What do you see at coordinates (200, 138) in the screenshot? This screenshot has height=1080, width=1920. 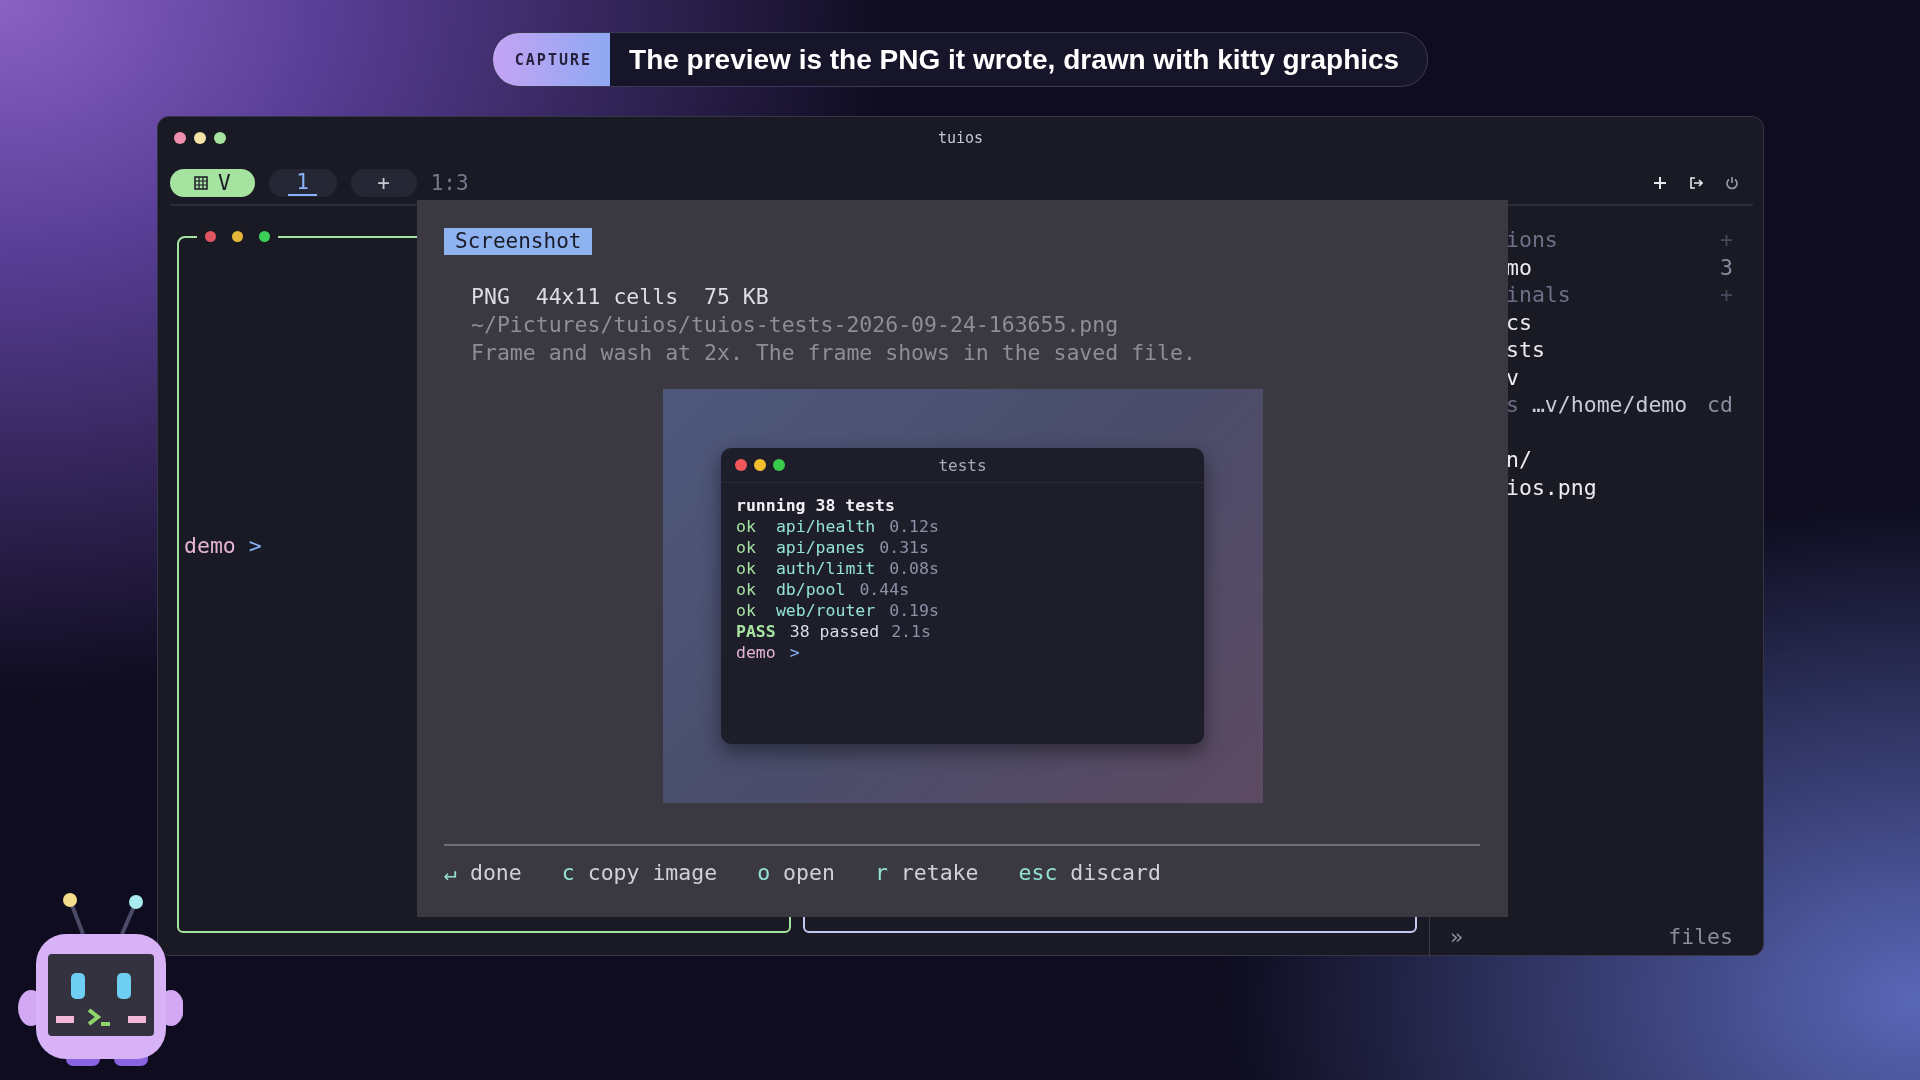 I see `minimize-button` at bounding box center [200, 138].